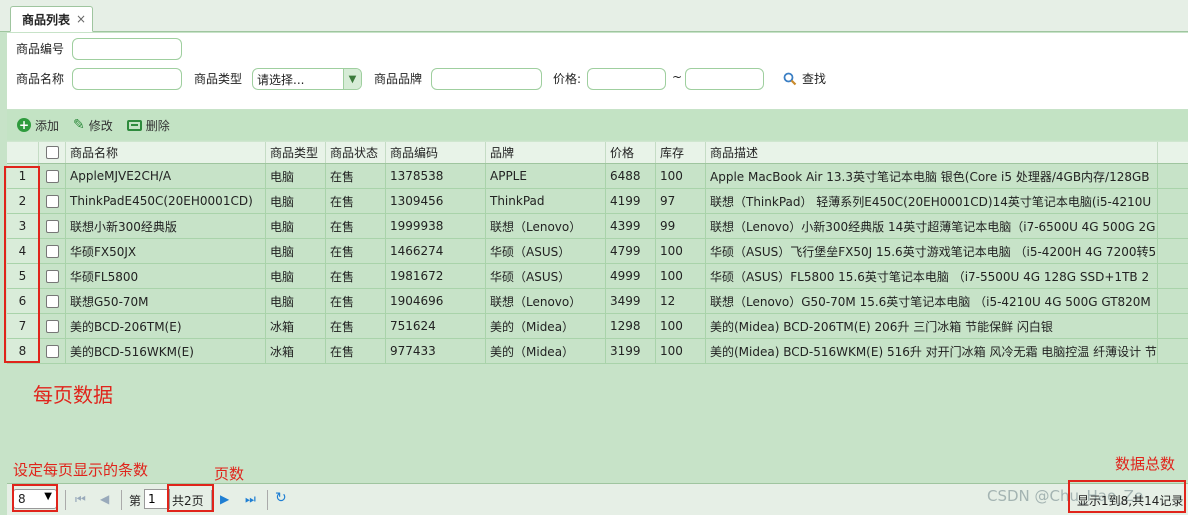 The height and width of the screenshot is (515, 1188). Describe the element at coordinates (93, 125) in the screenshot. I see `edit-button: ✎ 修改` at that location.